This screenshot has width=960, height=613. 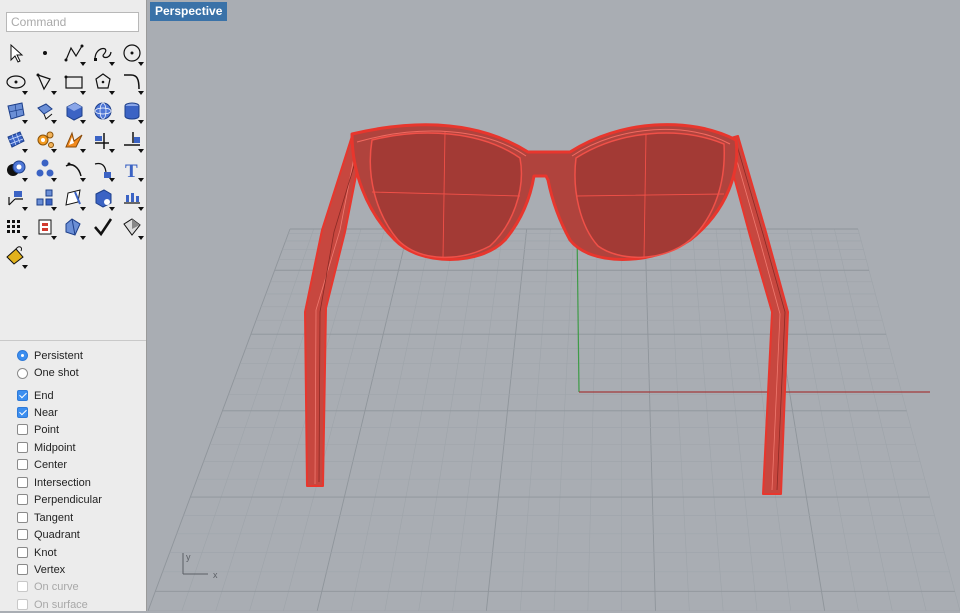 What do you see at coordinates (35, 395) in the screenshot?
I see `osnap-end: End` at bounding box center [35, 395].